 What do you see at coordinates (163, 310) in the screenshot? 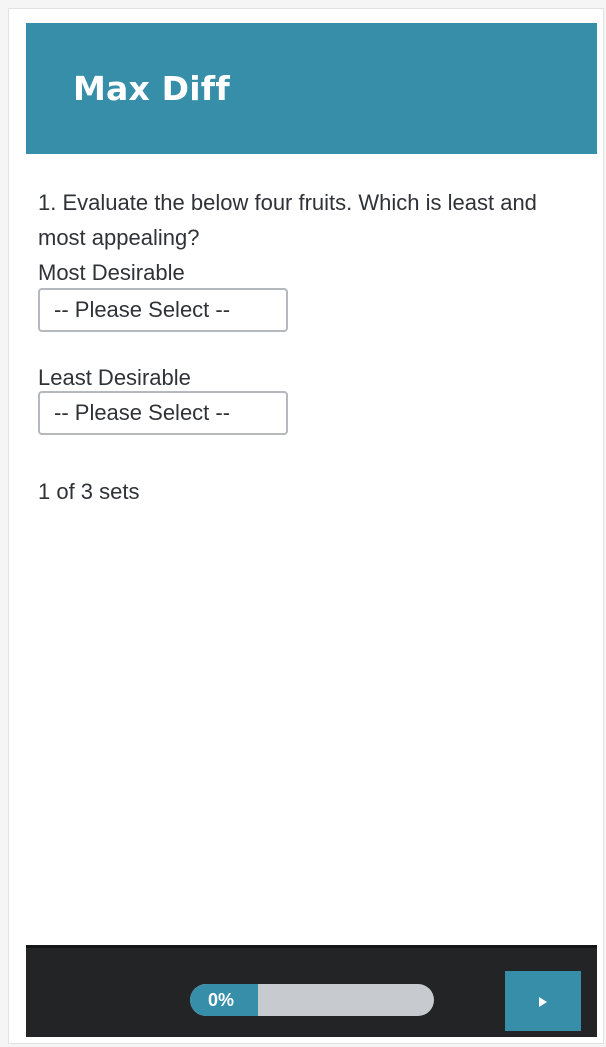
I see `most-desirable-select: -- Please Select --` at bounding box center [163, 310].